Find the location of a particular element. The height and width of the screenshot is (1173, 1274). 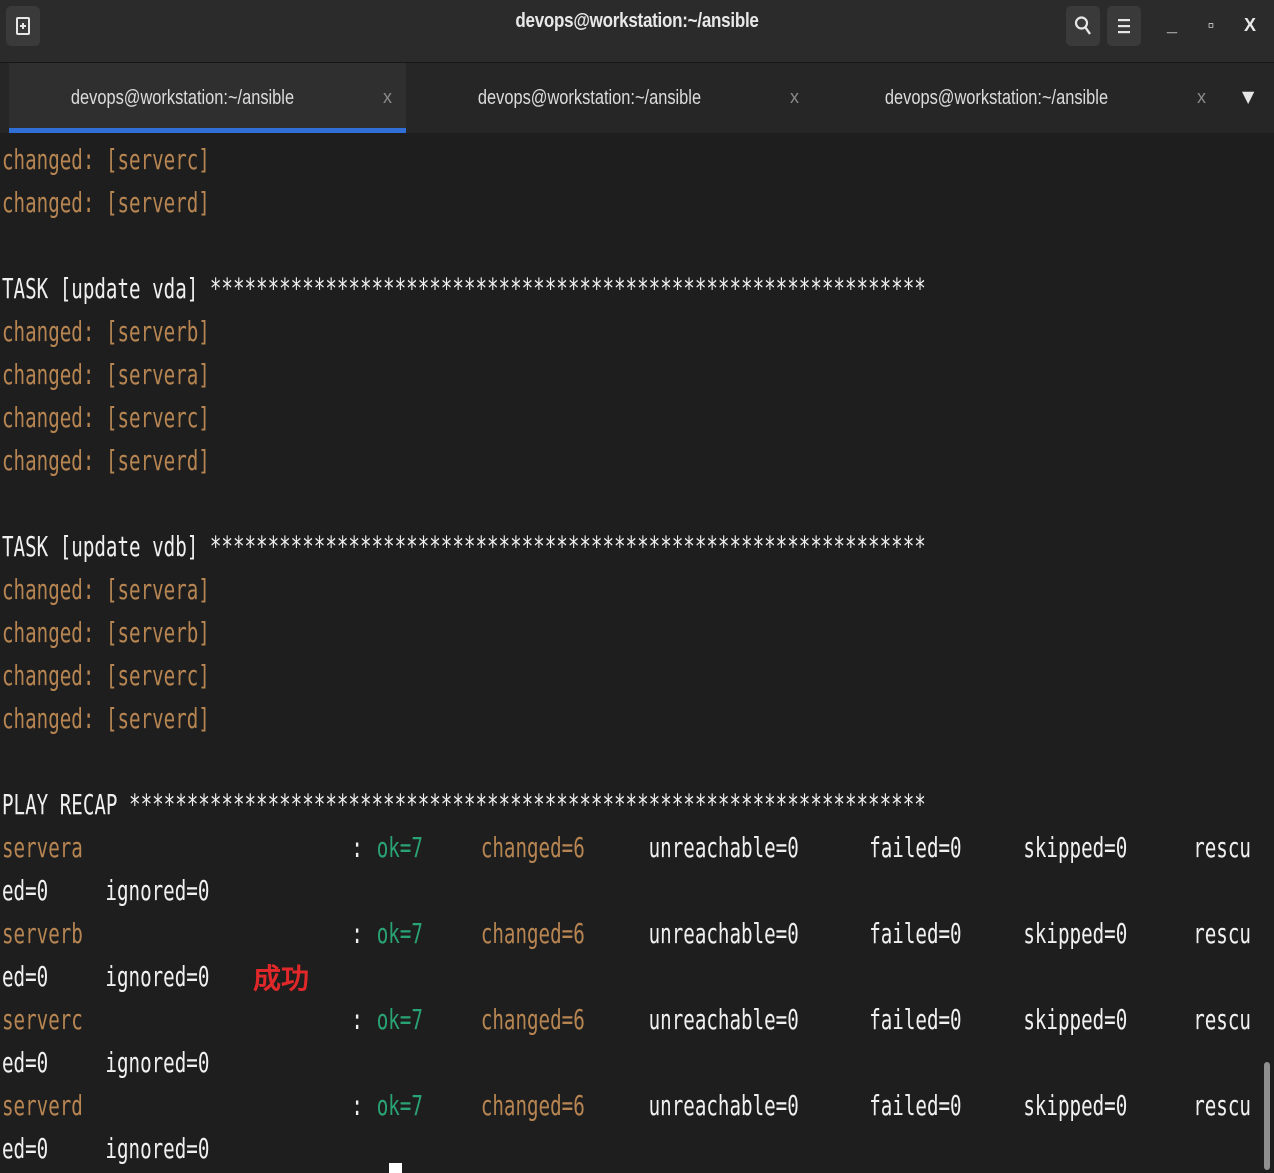

close-icon: X is located at coordinates (1249, 25).